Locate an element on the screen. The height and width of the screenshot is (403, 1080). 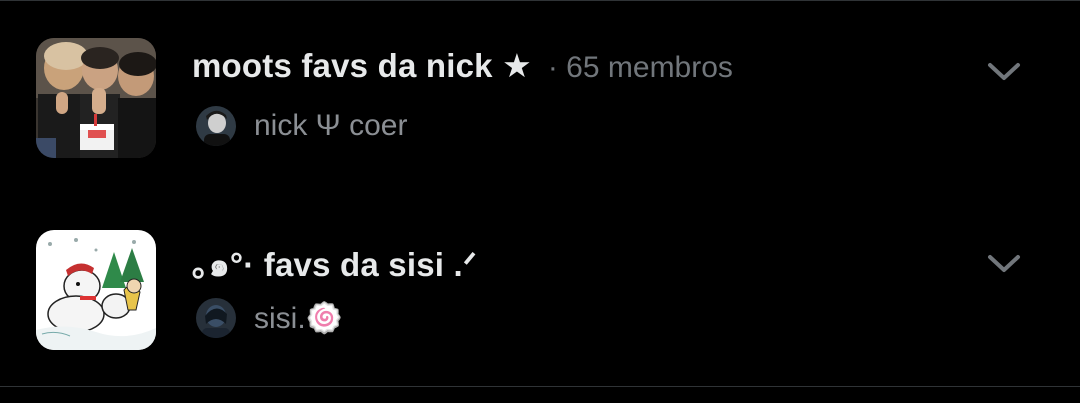
member-count: · 65 membros is located at coordinates (640, 67).